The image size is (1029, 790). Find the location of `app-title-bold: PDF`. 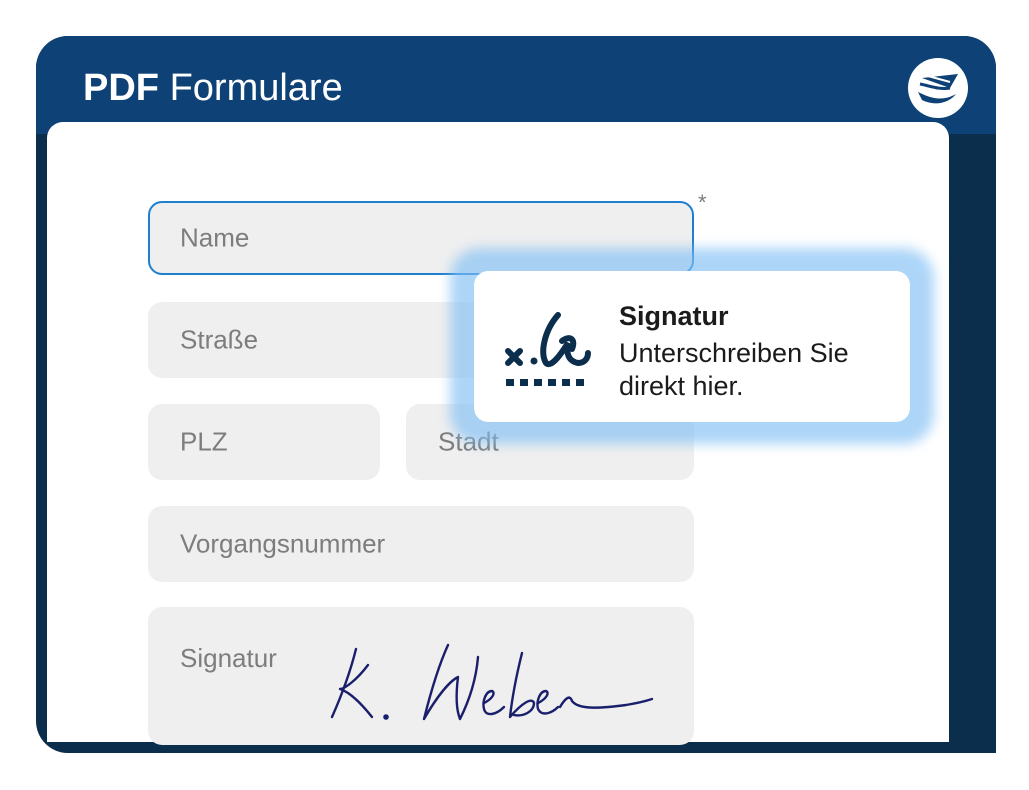

app-title-bold: PDF is located at coordinates (121, 88).